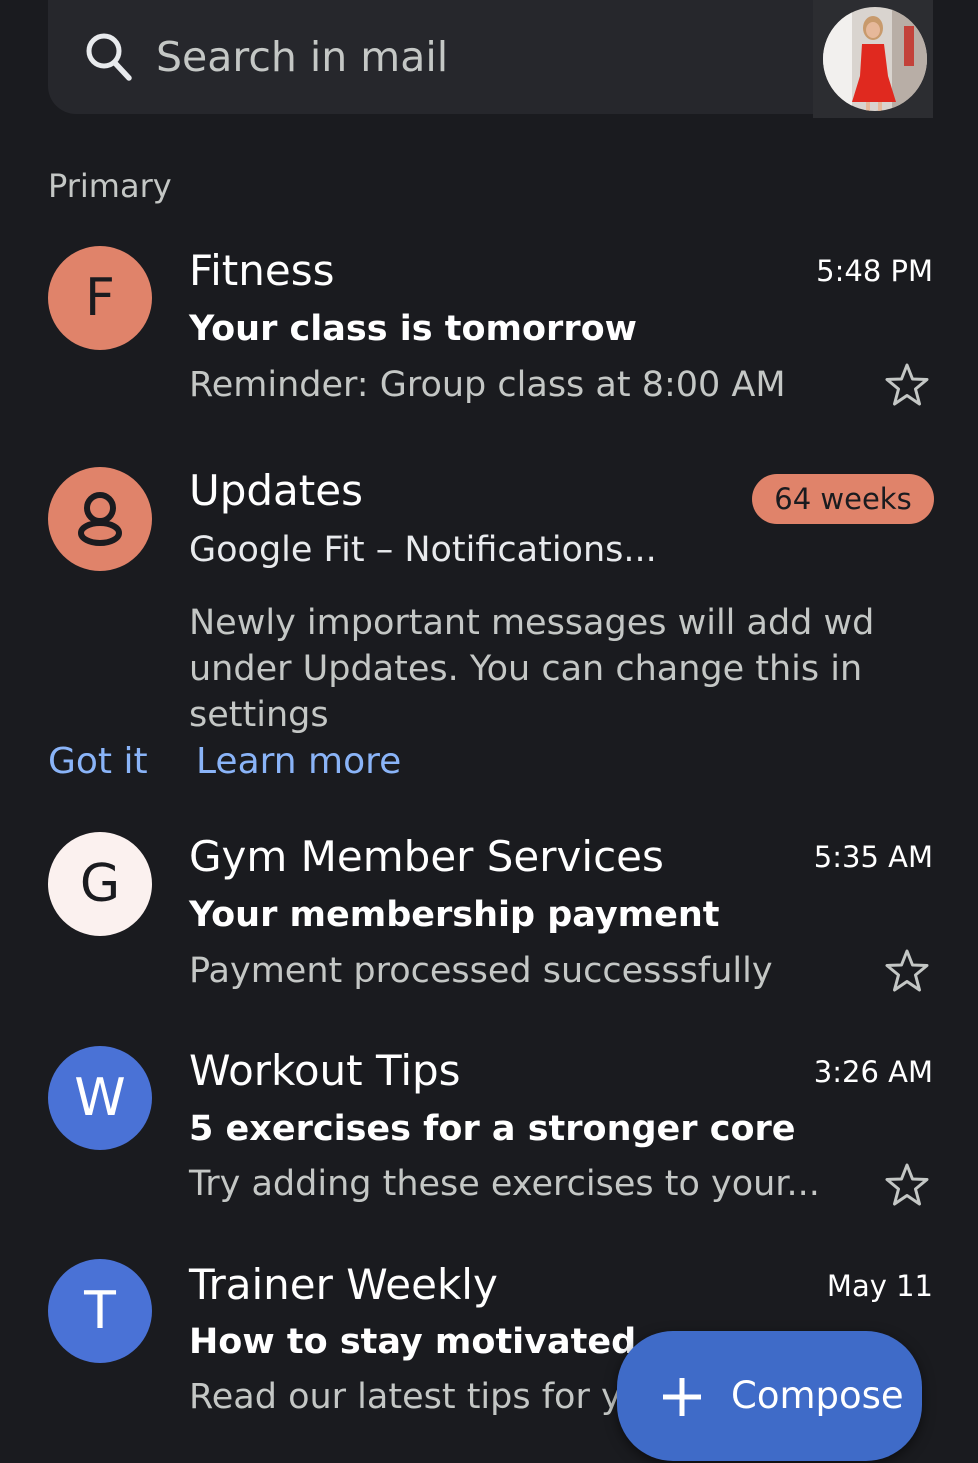 The height and width of the screenshot is (1463, 978). Describe the element at coordinates (325, 1070) in the screenshot. I see `sender-name: Workout Tips` at that location.